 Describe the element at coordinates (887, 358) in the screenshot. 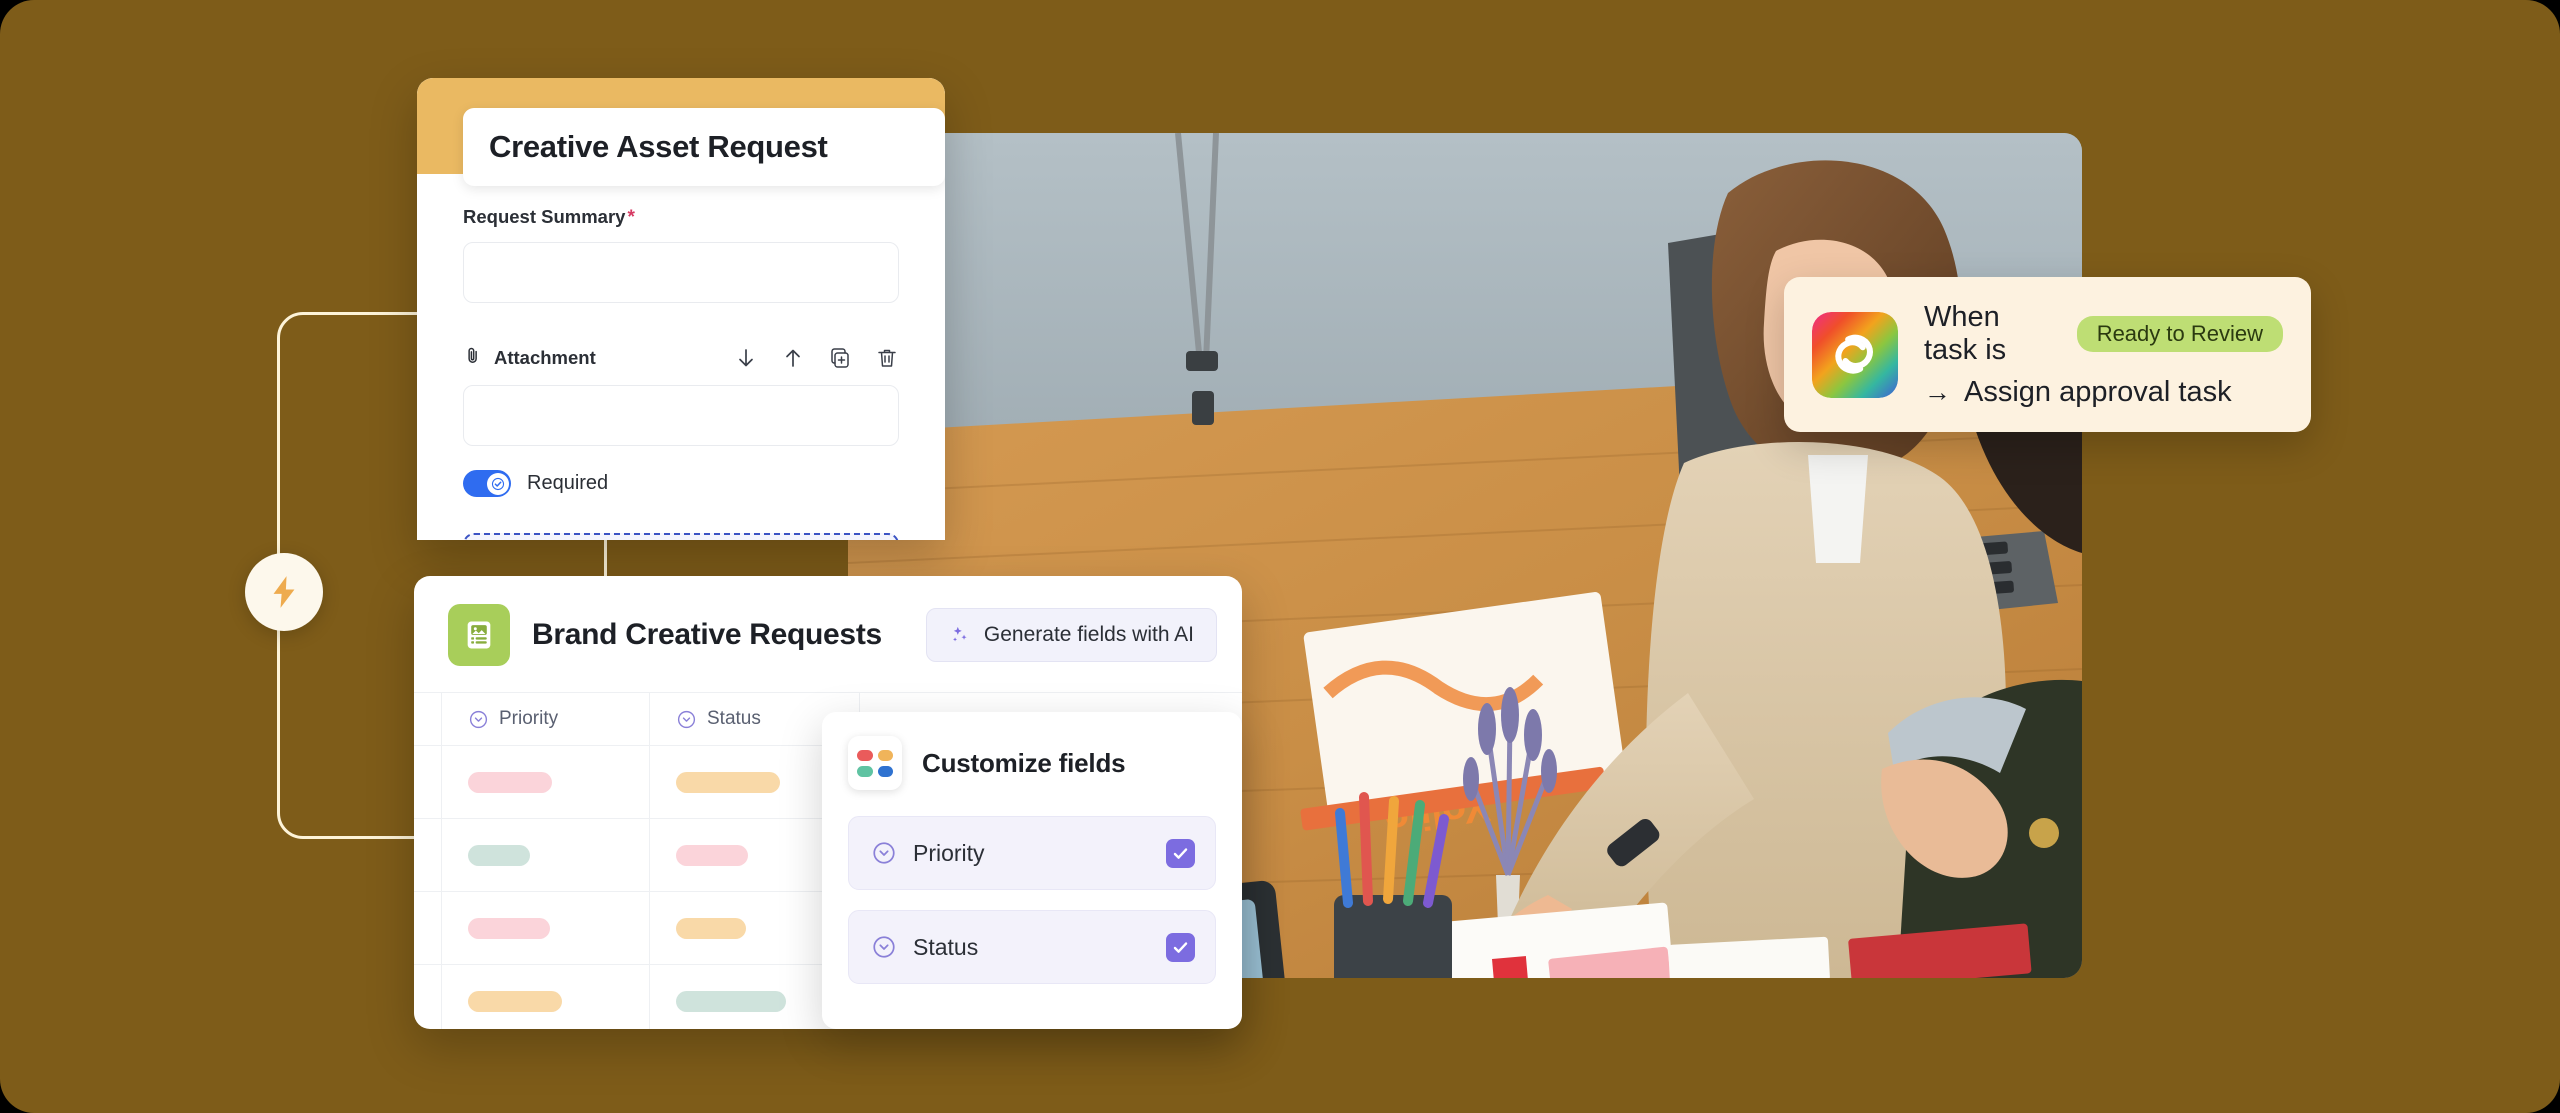

I see `delete-icon` at that location.